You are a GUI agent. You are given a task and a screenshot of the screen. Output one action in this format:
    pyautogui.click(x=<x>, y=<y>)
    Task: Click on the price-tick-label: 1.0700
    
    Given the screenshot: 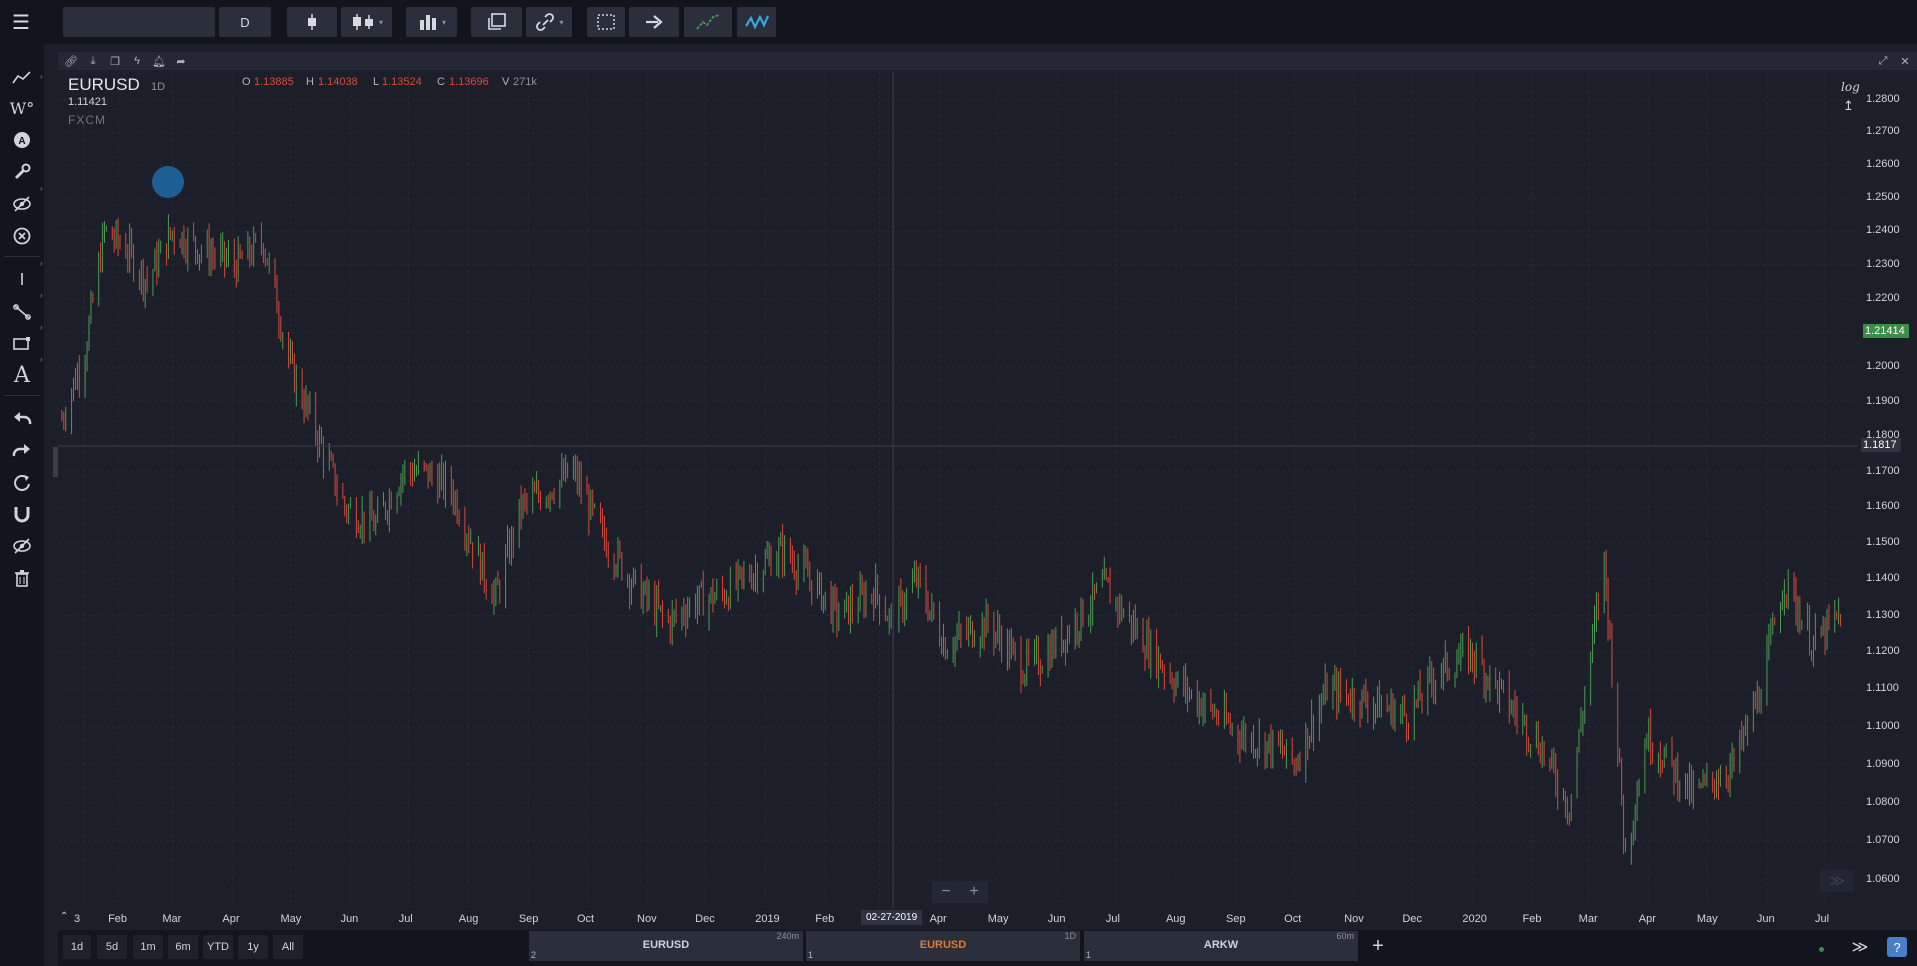 What is the action you would take?
    pyautogui.click(x=1883, y=840)
    